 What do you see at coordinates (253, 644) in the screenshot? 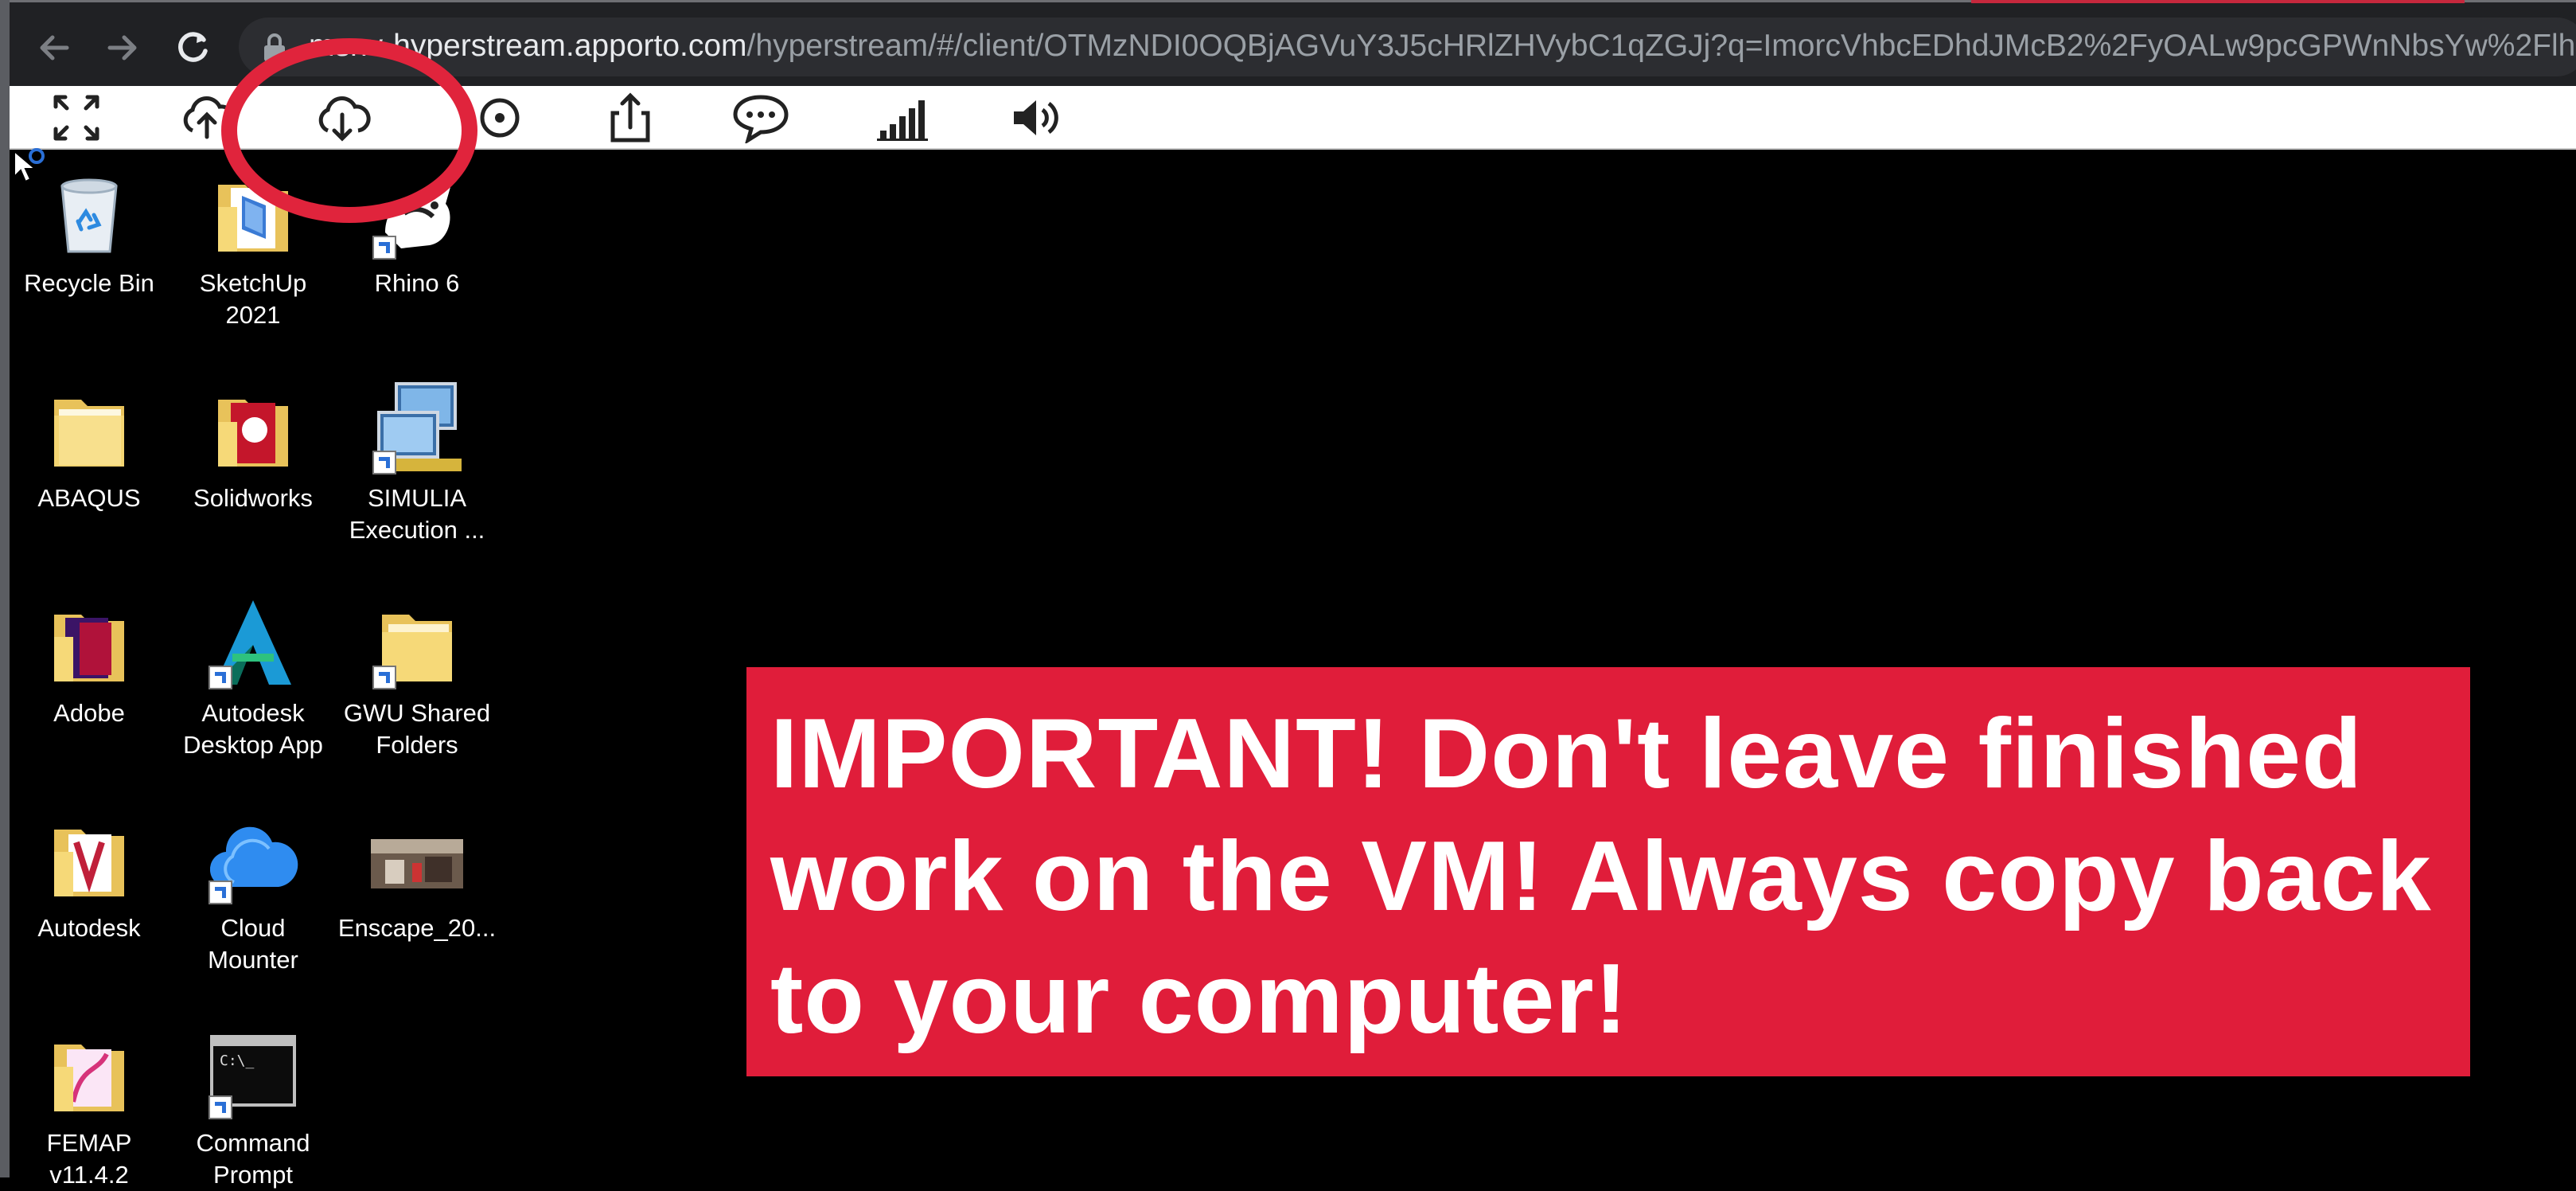
I see `autodesk-icon` at bounding box center [253, 644].